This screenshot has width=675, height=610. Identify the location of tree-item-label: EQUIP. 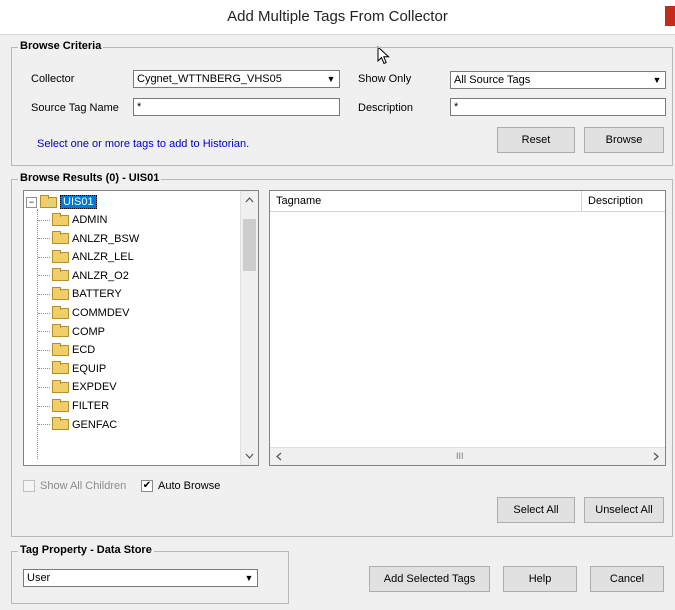
(89, 368).